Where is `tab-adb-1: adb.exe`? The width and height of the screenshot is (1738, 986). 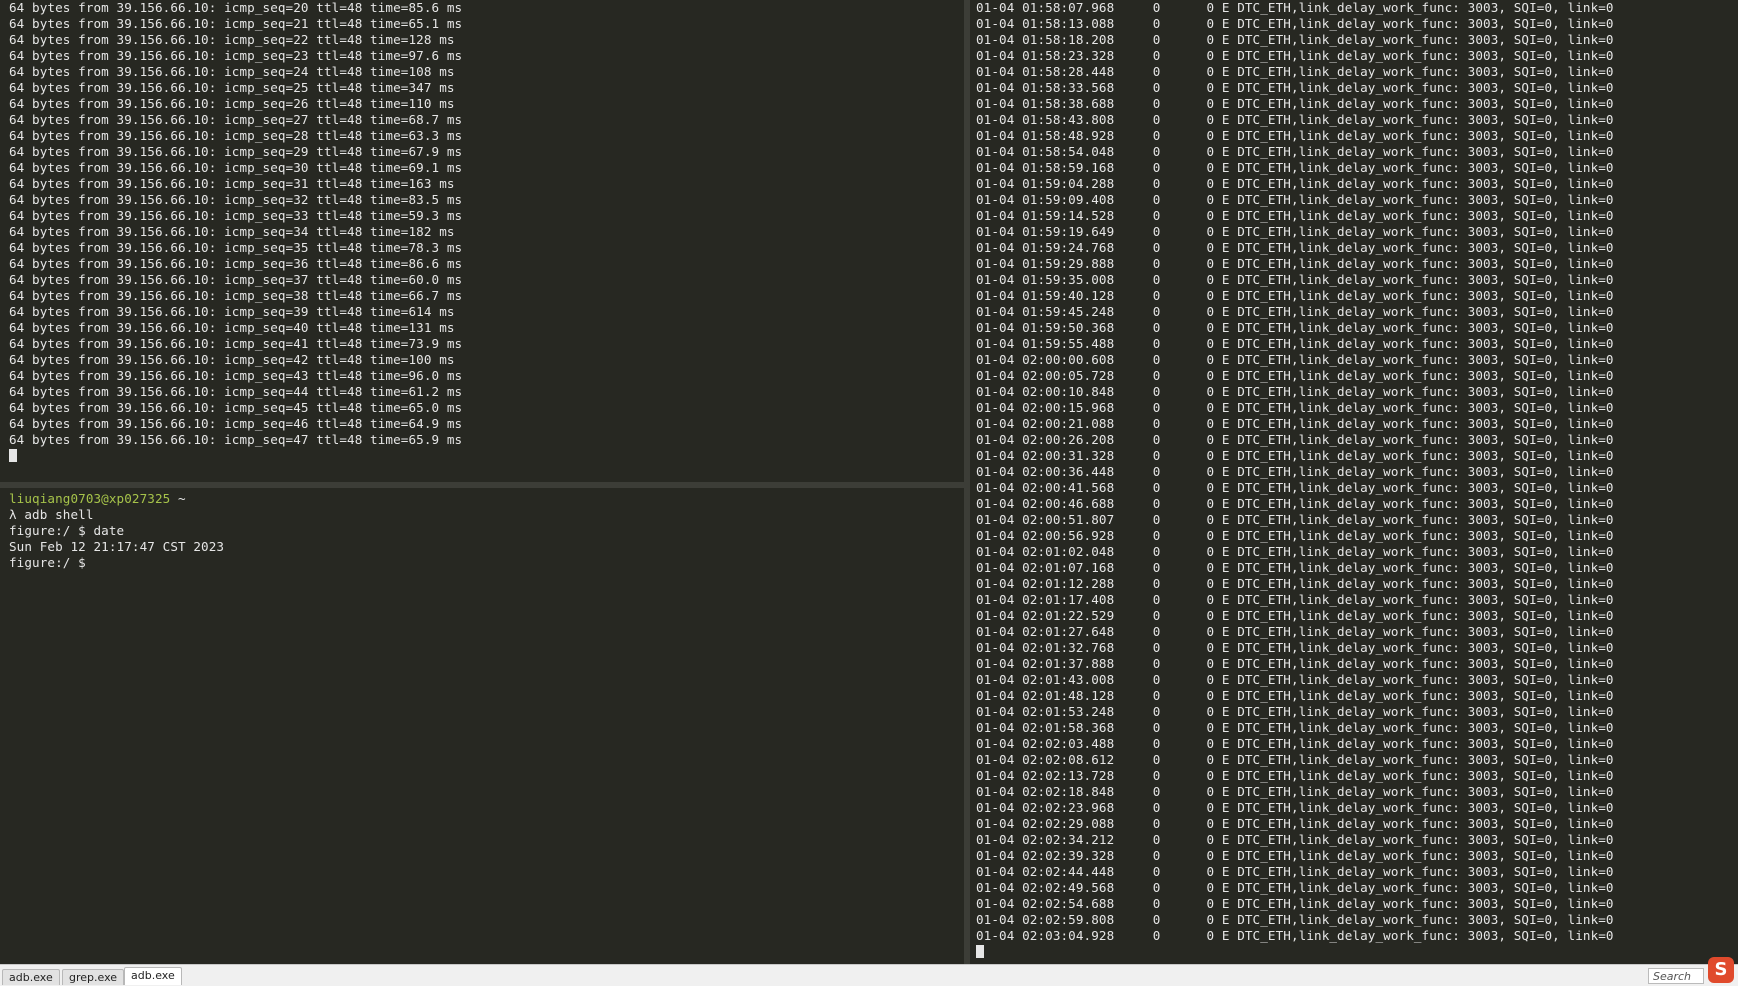
tab-adb-1: adb.exe is located at coordinates (31, 977).